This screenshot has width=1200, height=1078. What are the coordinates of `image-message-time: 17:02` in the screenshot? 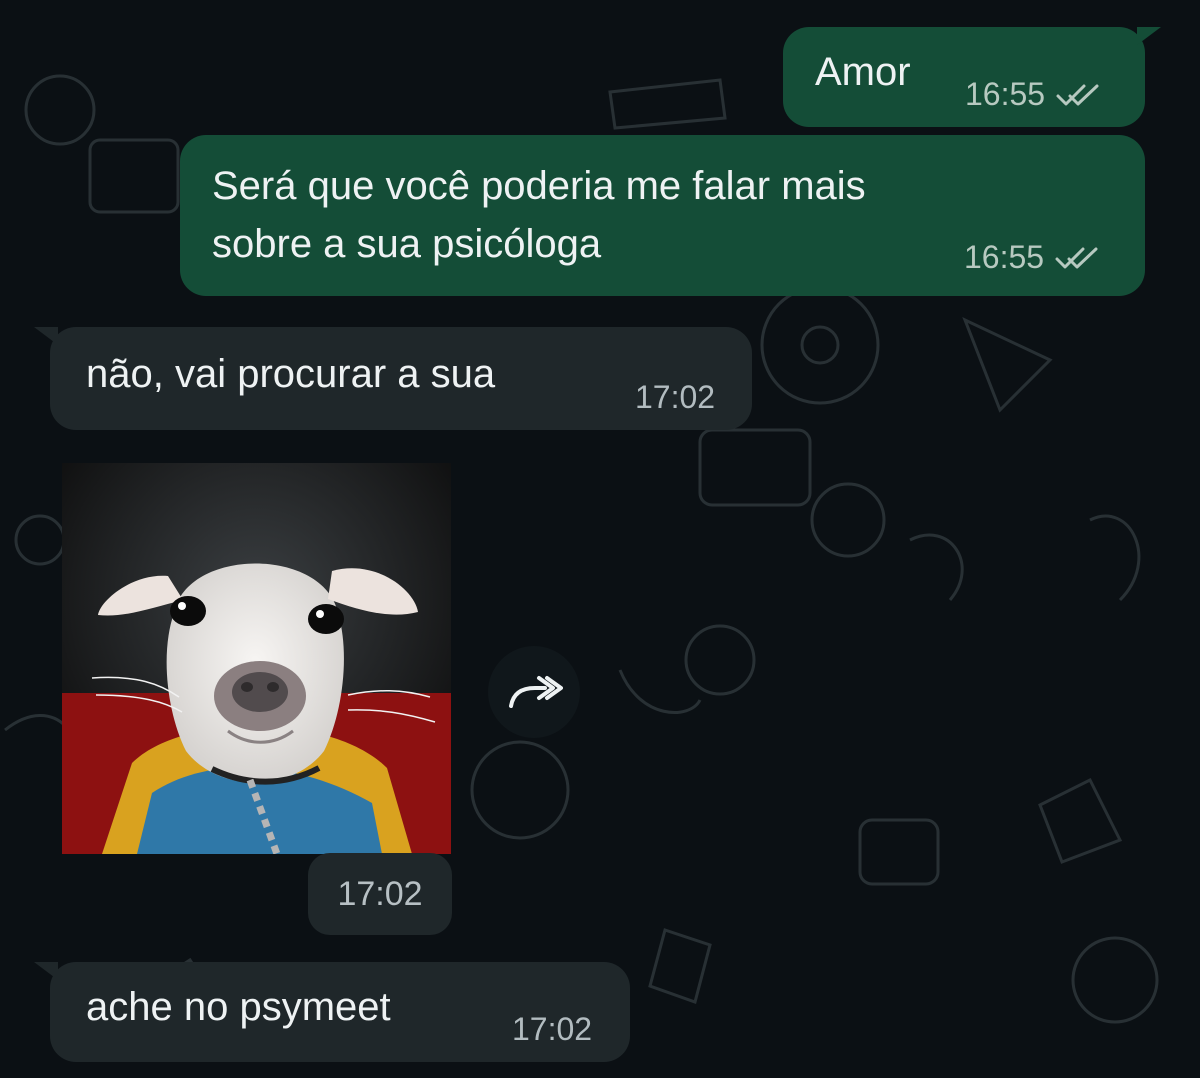 It's located at (380, 894).